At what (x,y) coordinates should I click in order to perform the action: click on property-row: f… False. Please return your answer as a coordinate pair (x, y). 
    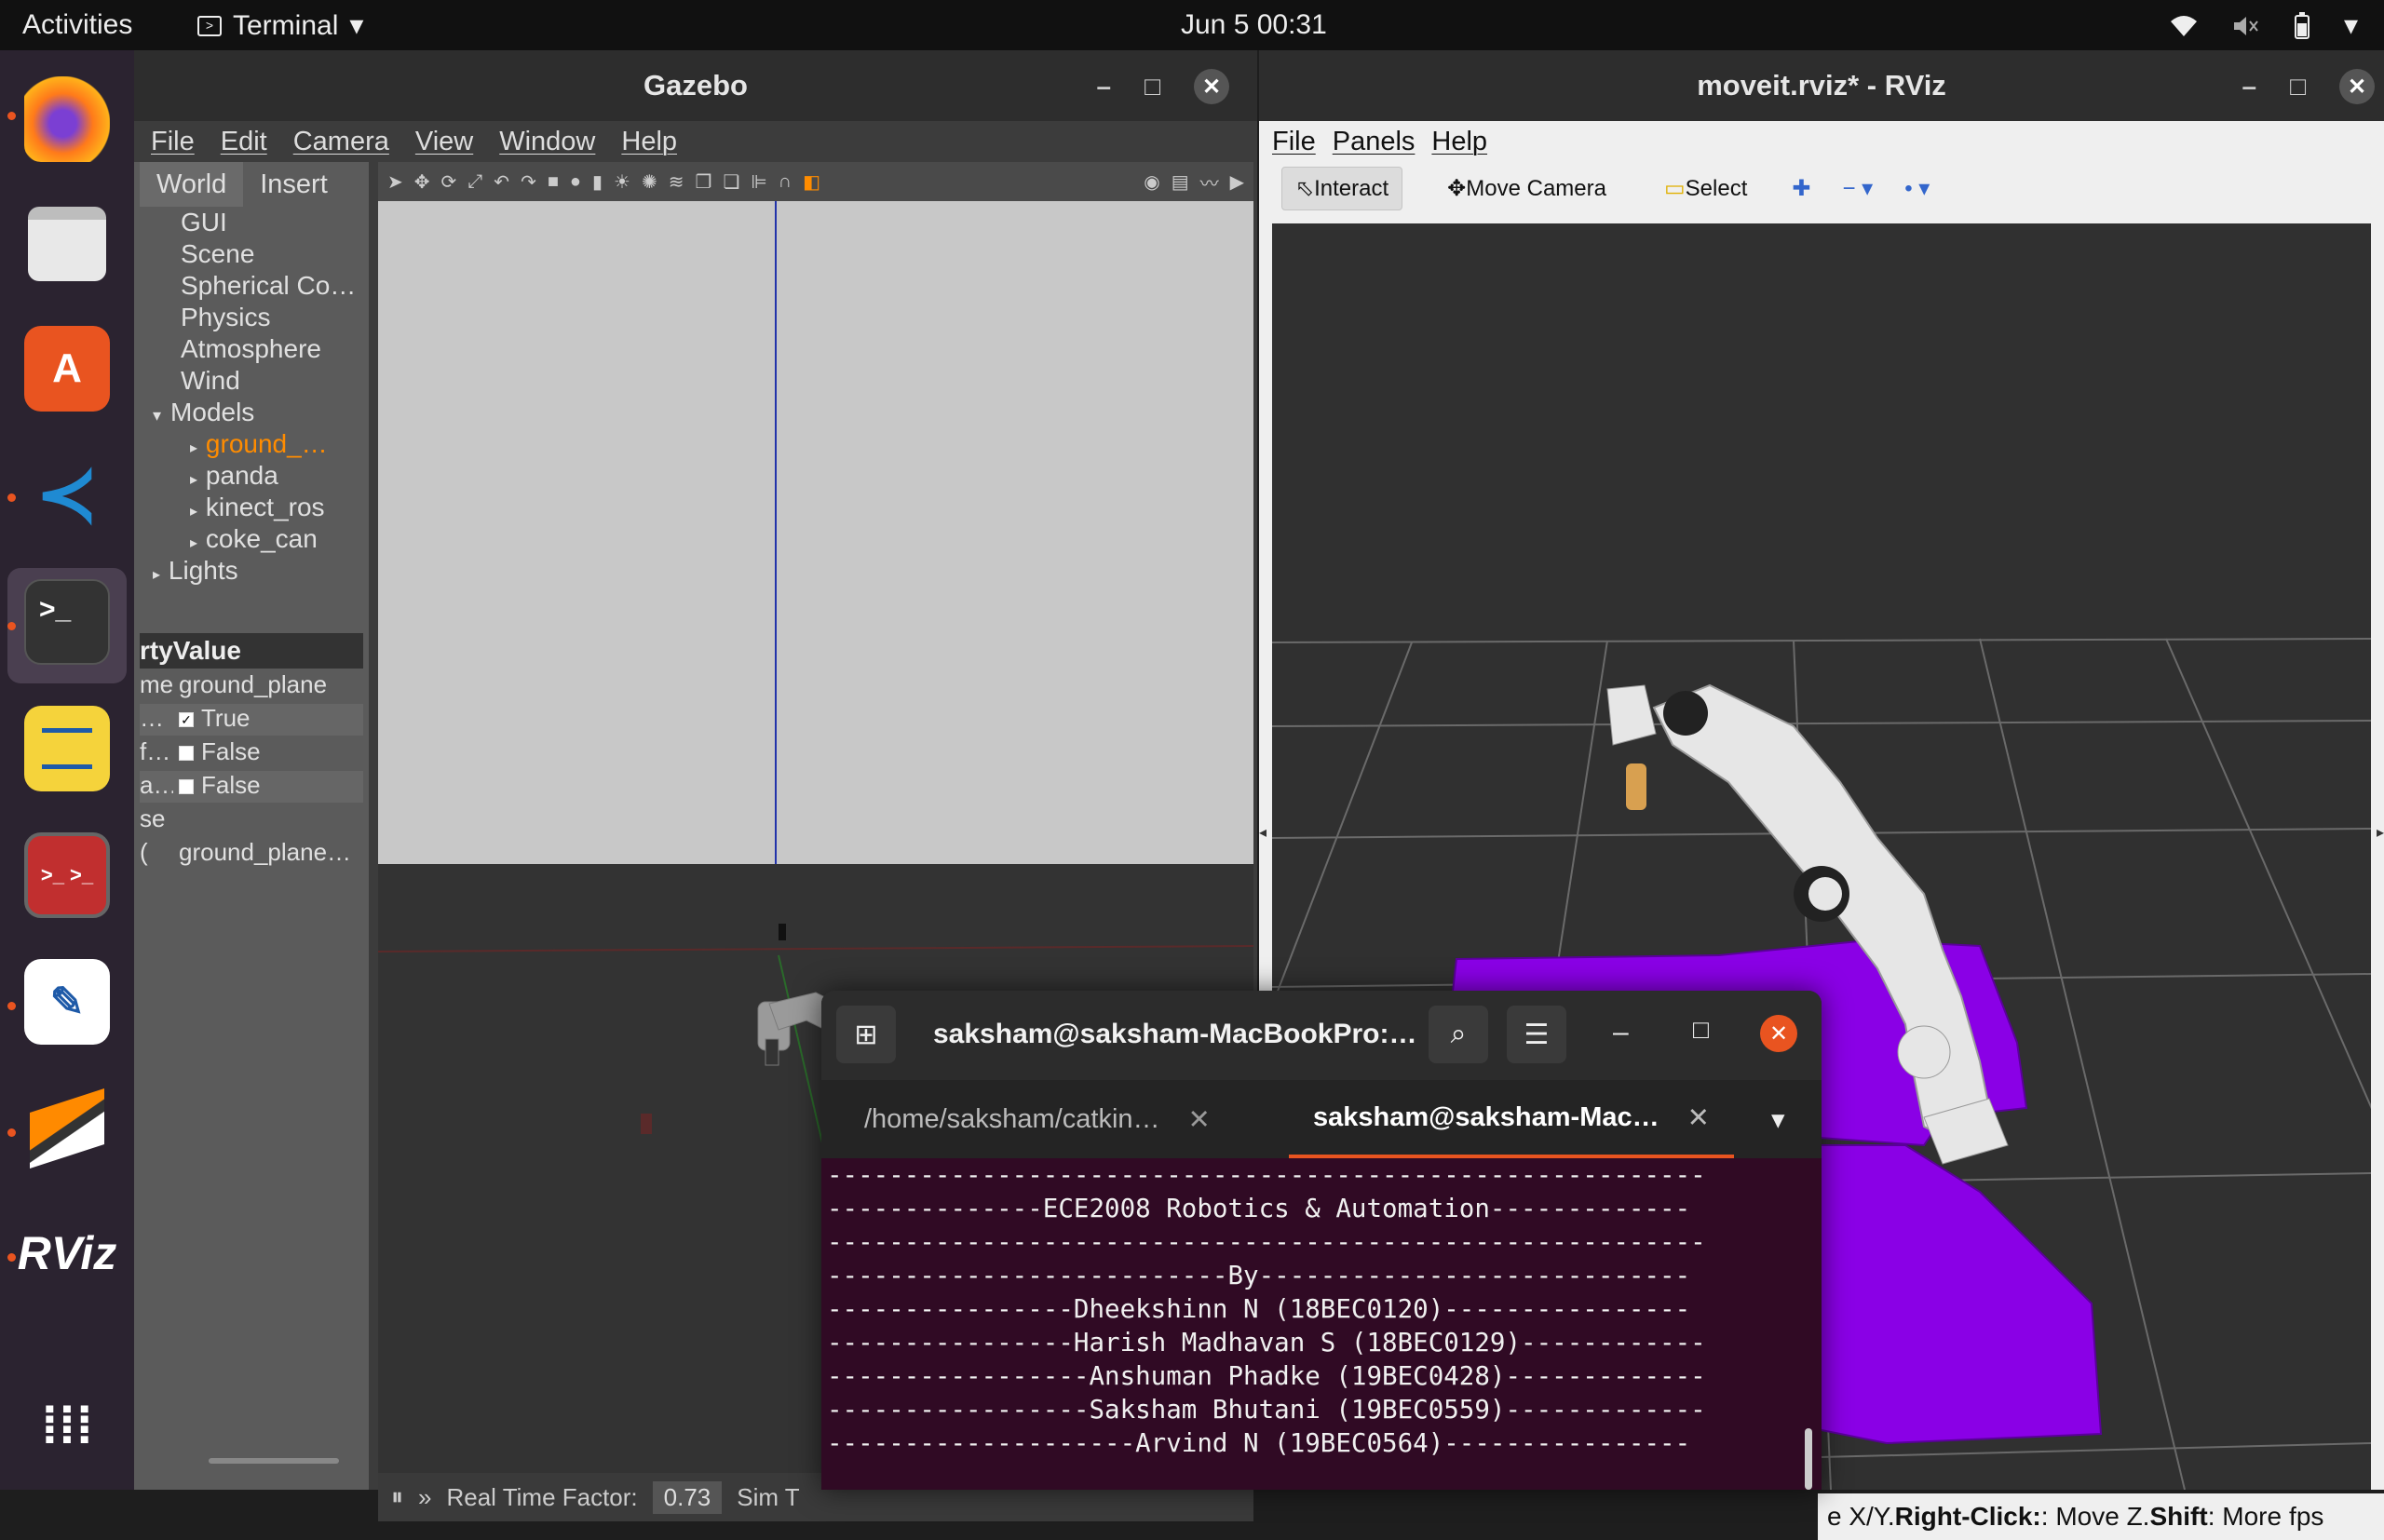
    Looking at the image, I should click on (251, 753).